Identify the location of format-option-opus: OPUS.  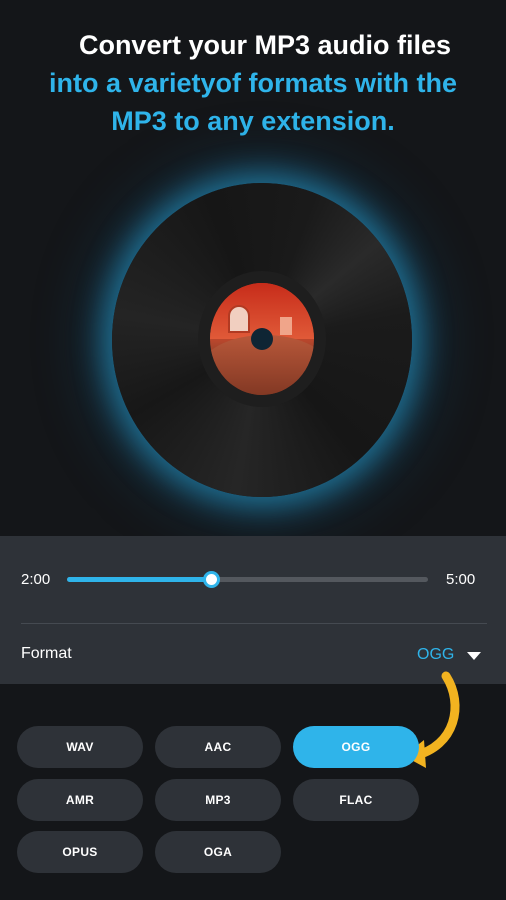
(80, 852).